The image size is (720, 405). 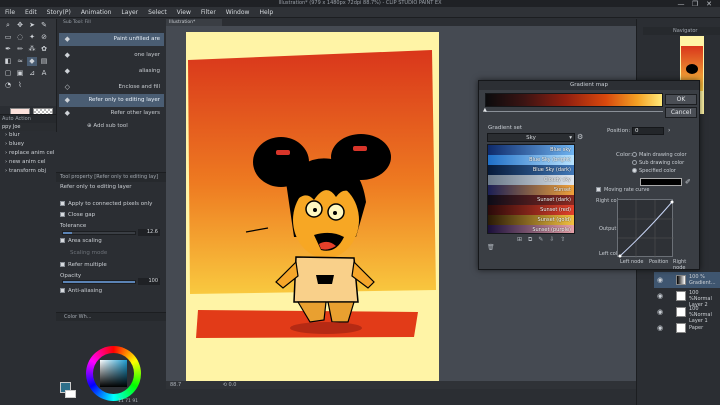 I want to click on menu-edit: Edit, so click(x=31, y=12).